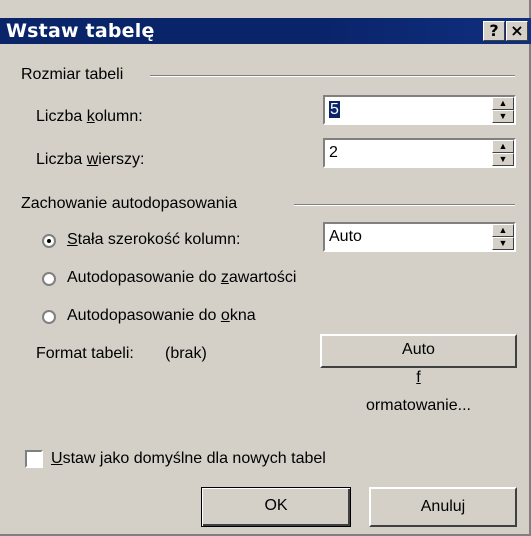 Image resolution: width=531 pixels, height=536 pixels. Describe the element at coordinates (129, 203) in the screenshot. I see `autofit-group-label: Zachowanie autodopasowania` at that location.